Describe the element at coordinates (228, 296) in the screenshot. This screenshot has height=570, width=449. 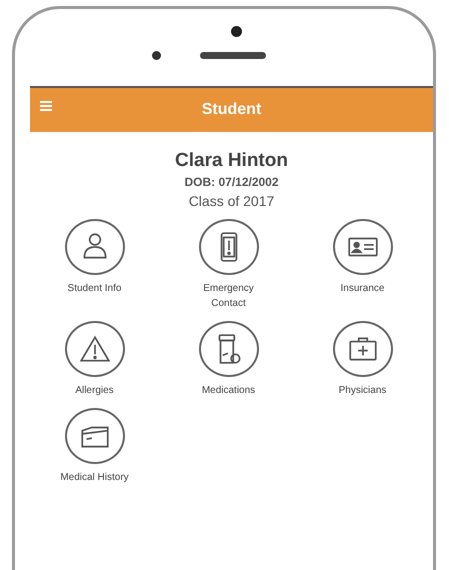
I see `tile-label: Emergency Contact` at that location.